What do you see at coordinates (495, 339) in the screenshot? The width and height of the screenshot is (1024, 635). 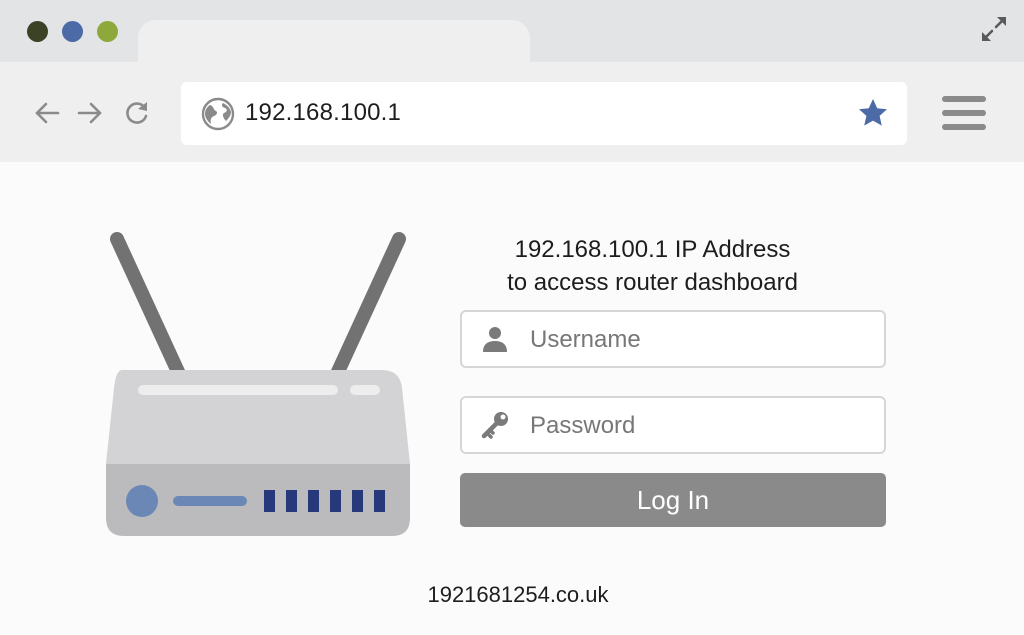 I see `user-icon` at bounding box center [495, 339].